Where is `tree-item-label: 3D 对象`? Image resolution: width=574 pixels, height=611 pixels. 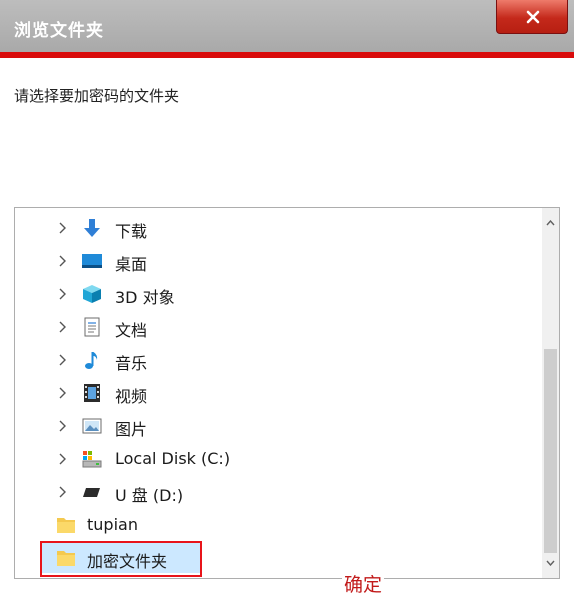
tree-item-label: 3D 对象 is located at coordinates (145, 297).